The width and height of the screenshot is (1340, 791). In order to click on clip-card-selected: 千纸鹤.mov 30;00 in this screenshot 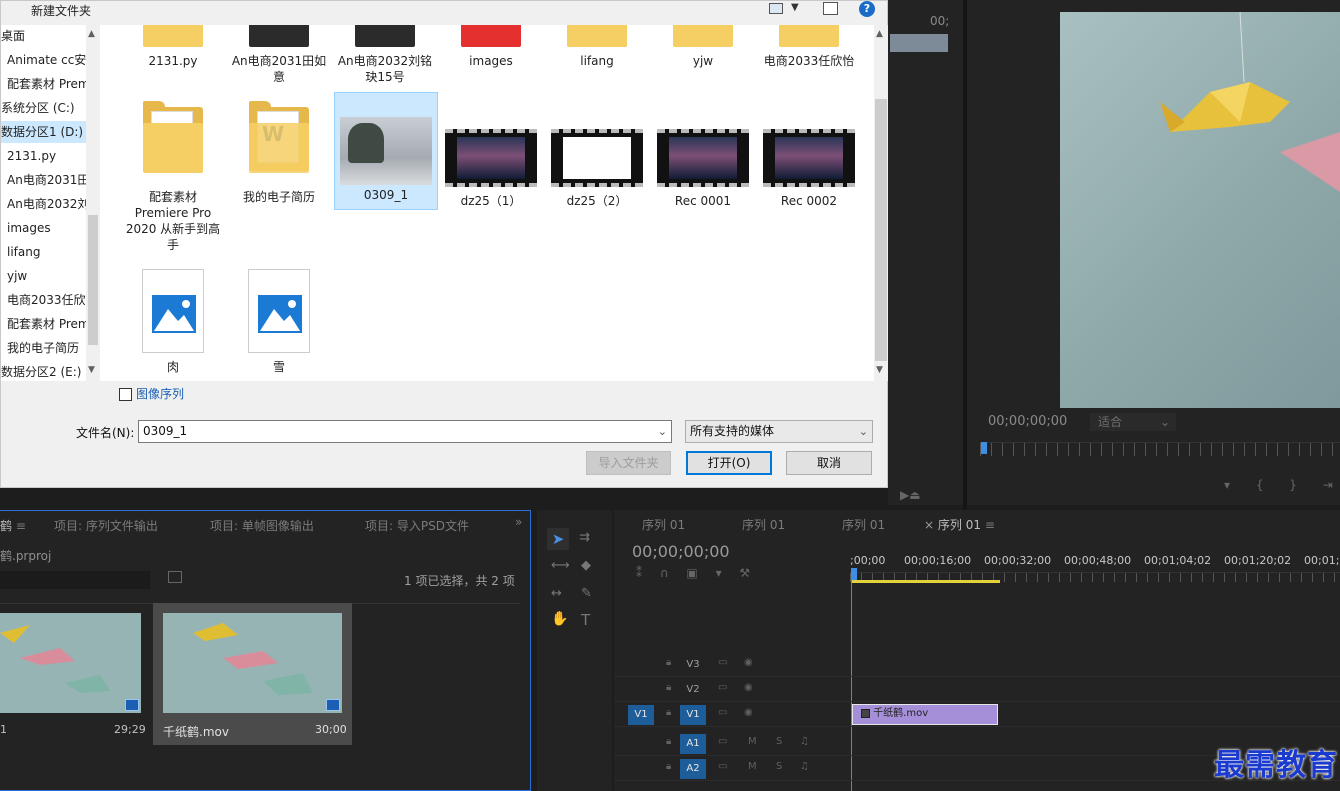, I will do `click(252, 674)`.